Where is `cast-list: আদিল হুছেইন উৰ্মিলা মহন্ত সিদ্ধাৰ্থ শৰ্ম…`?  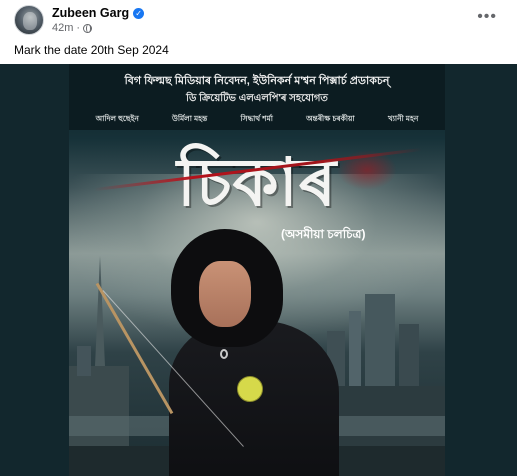 cast-list: আদিল হুছেইন উৰ্মিলা মহন্ত সিদ্ধাৰ্থ শৰ্ম… is located at coordinates (257, 120).